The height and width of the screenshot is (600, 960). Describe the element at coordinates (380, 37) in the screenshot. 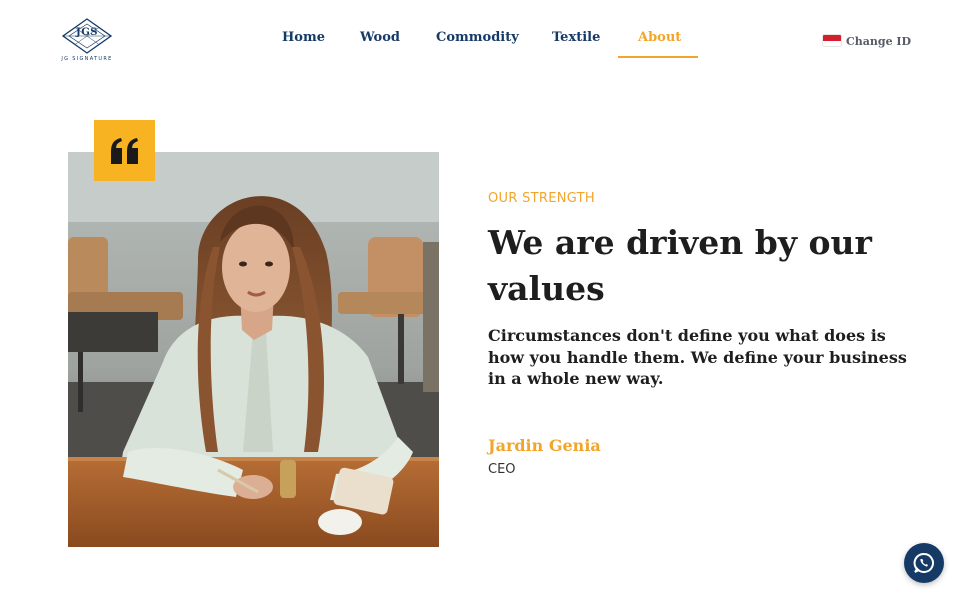

I see `nav-item-wood: Wood` at that location.